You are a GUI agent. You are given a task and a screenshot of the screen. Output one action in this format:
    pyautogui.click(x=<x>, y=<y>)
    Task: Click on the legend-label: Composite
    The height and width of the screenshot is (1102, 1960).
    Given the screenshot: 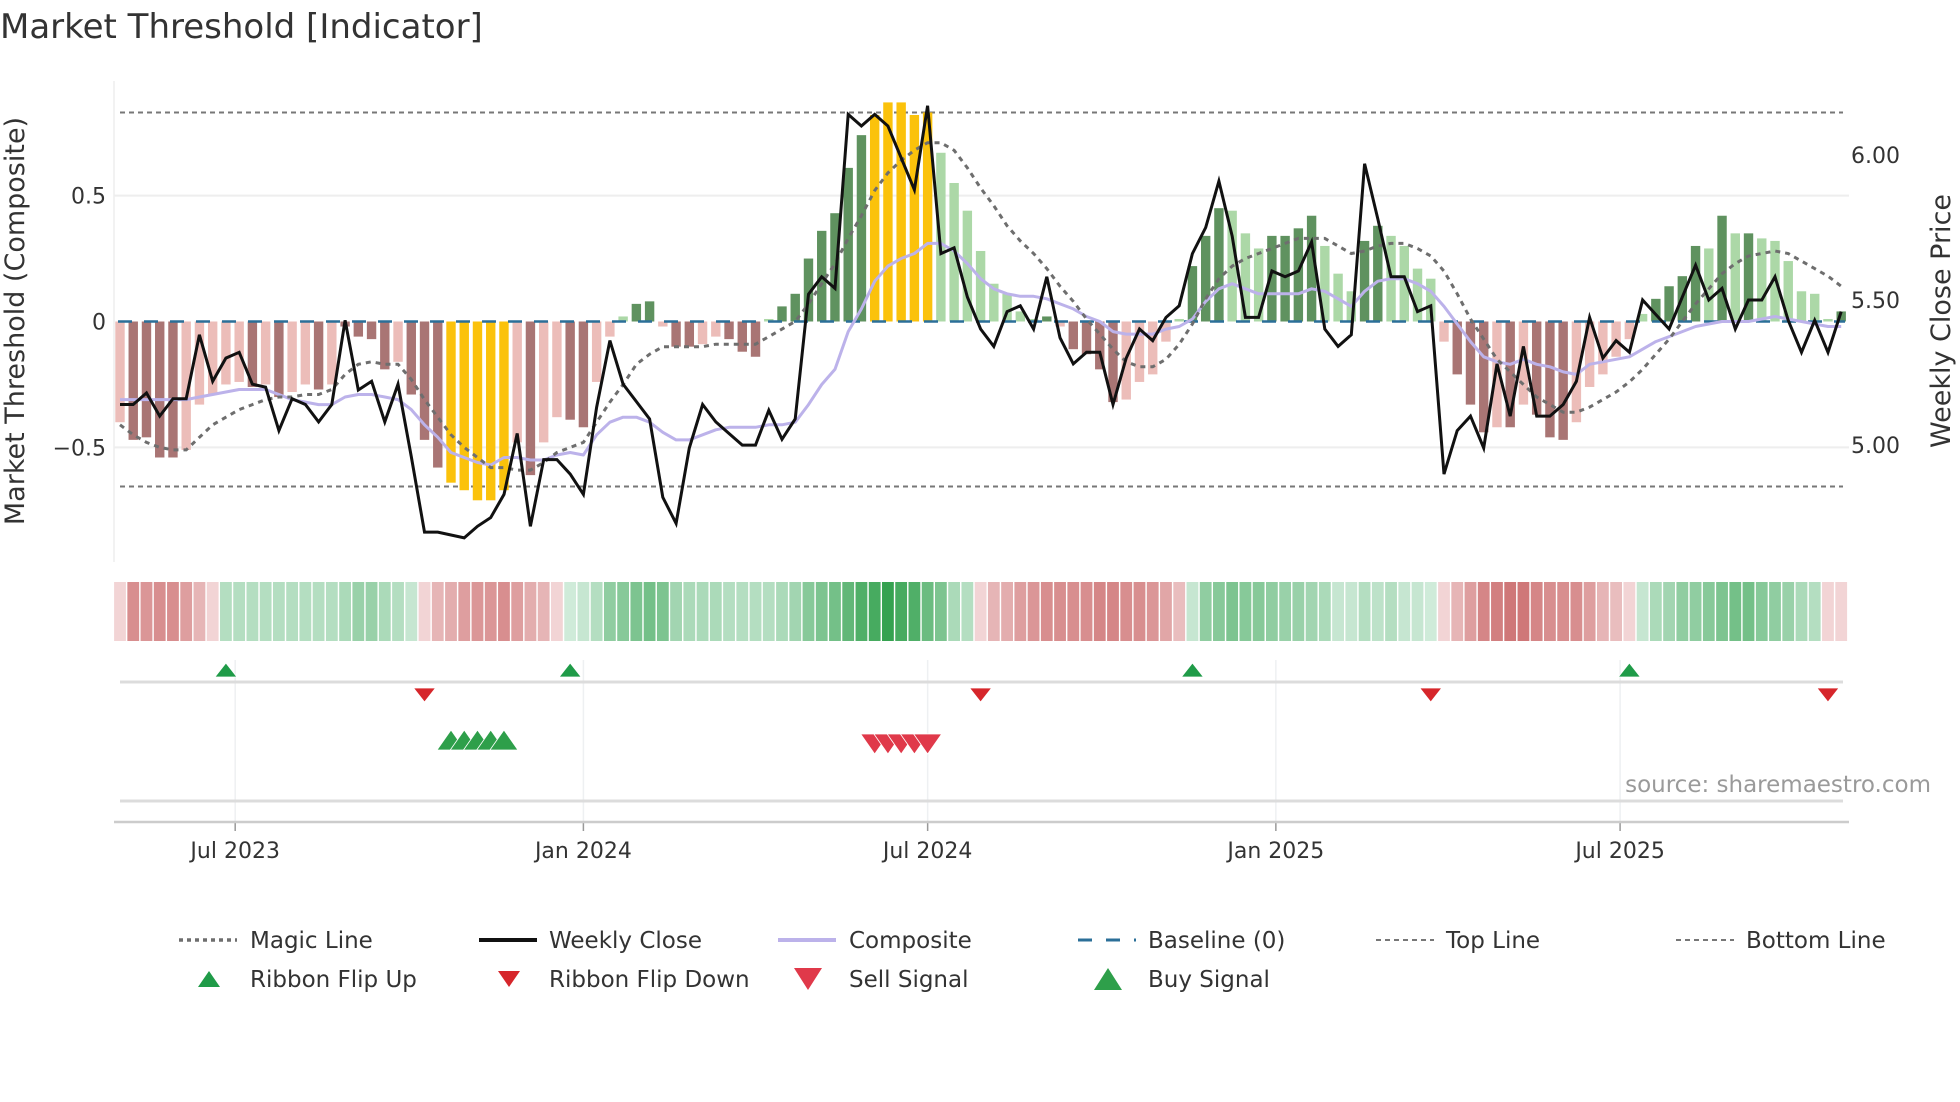 What is the action you would take?
    pyautogui.click(x=910, y=941)
    